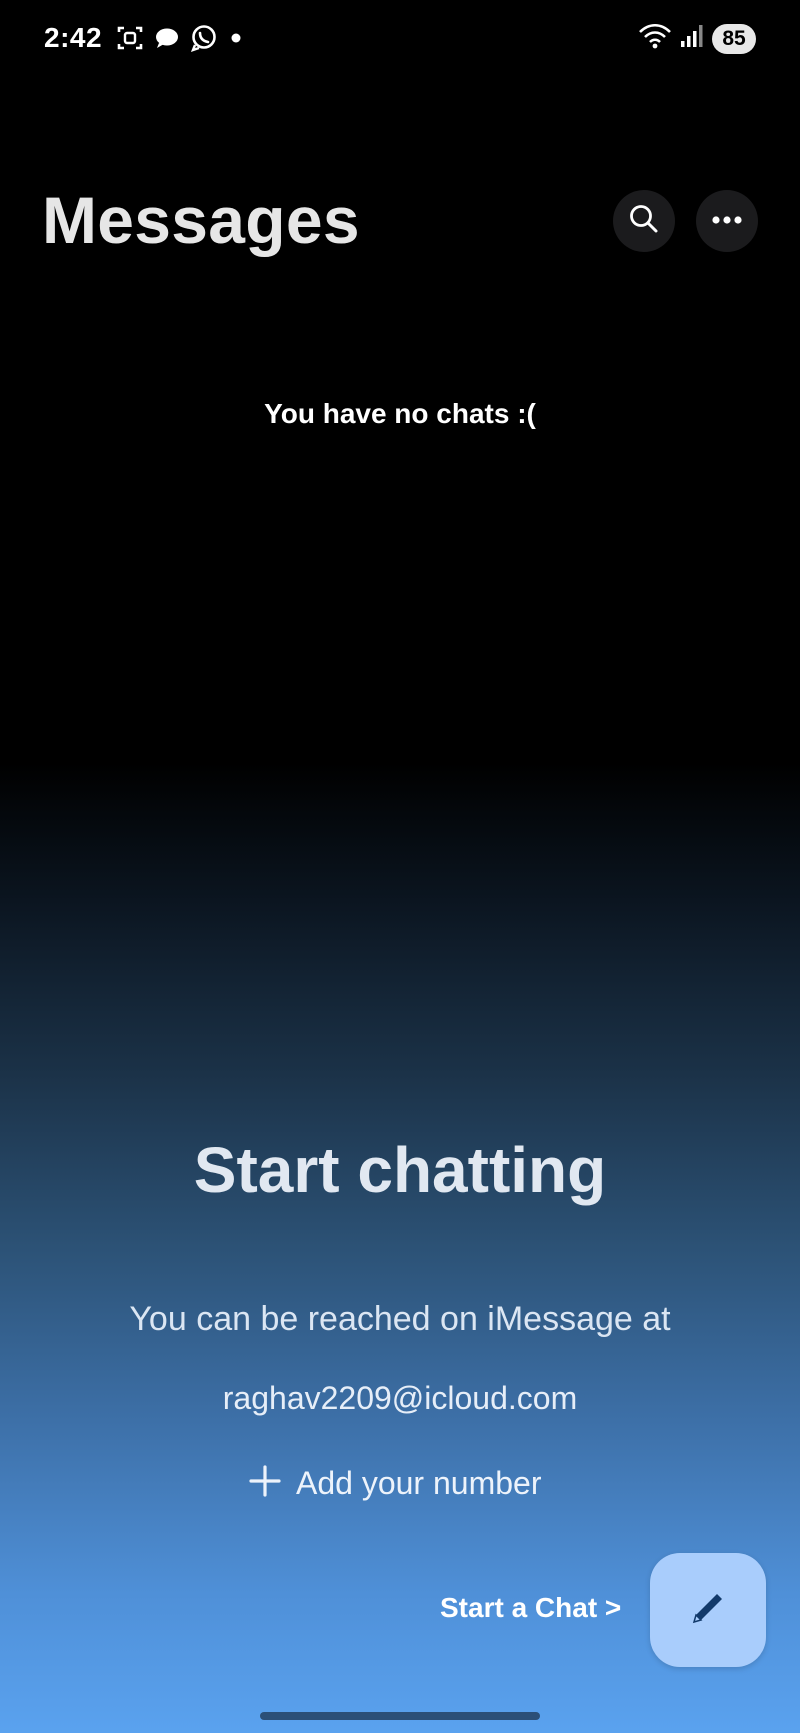  I want to click on compose-button, so click(708, 1610).